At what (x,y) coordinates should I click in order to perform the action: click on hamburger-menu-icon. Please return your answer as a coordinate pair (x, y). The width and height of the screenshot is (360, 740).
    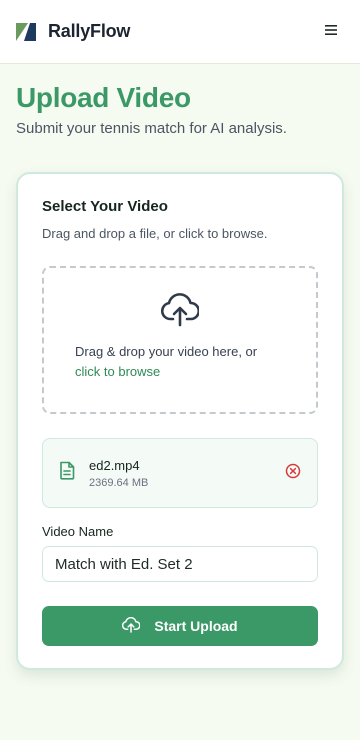
    Looking at the image, I should click on (332, 32).